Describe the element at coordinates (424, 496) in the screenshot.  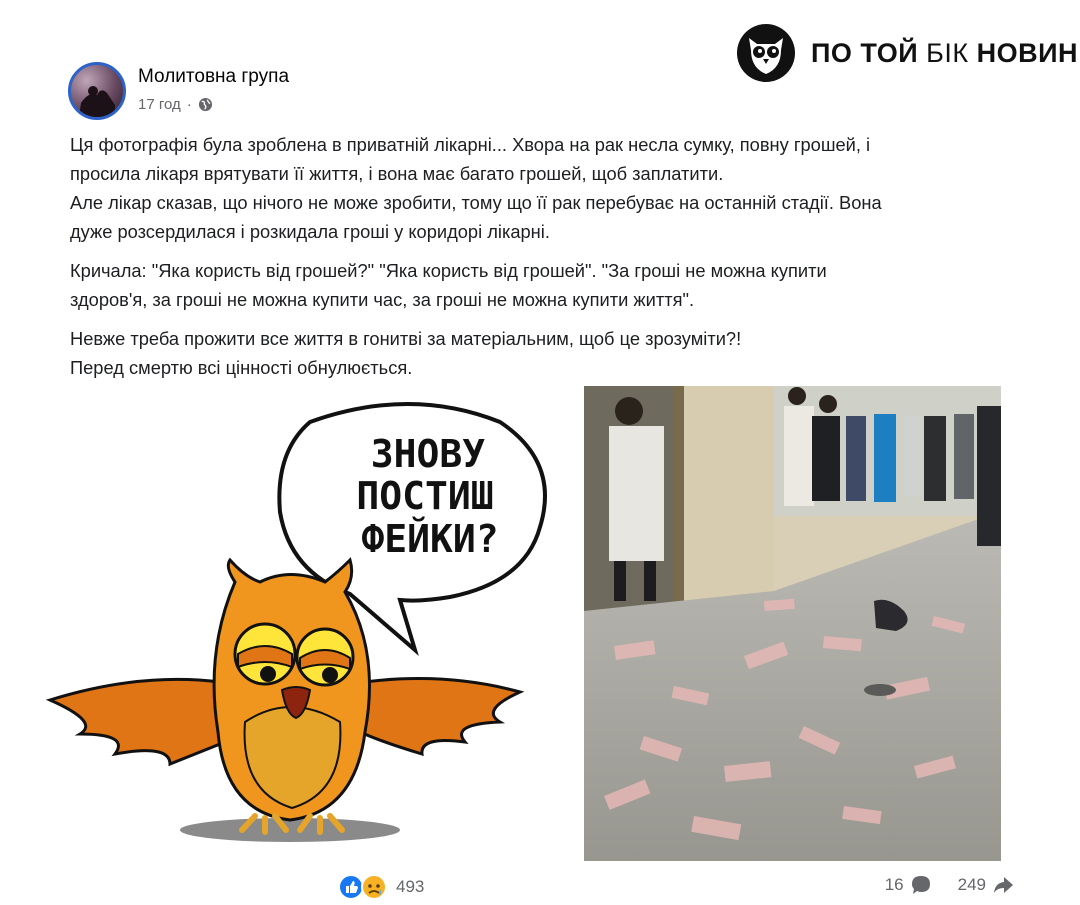
I see `bubble-line: ПОСТИШ` at that location.